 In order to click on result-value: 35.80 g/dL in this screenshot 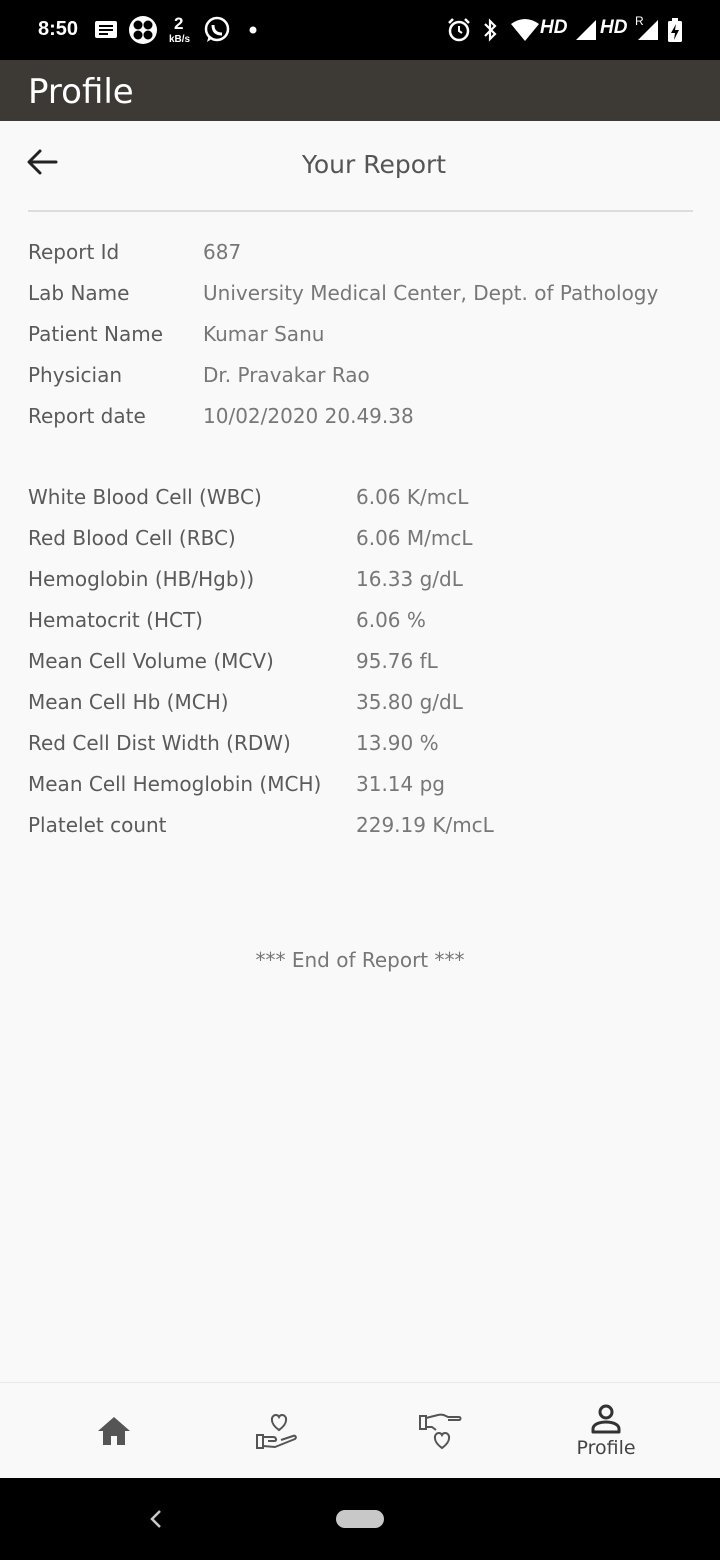, I will do `click(409, 702)`.